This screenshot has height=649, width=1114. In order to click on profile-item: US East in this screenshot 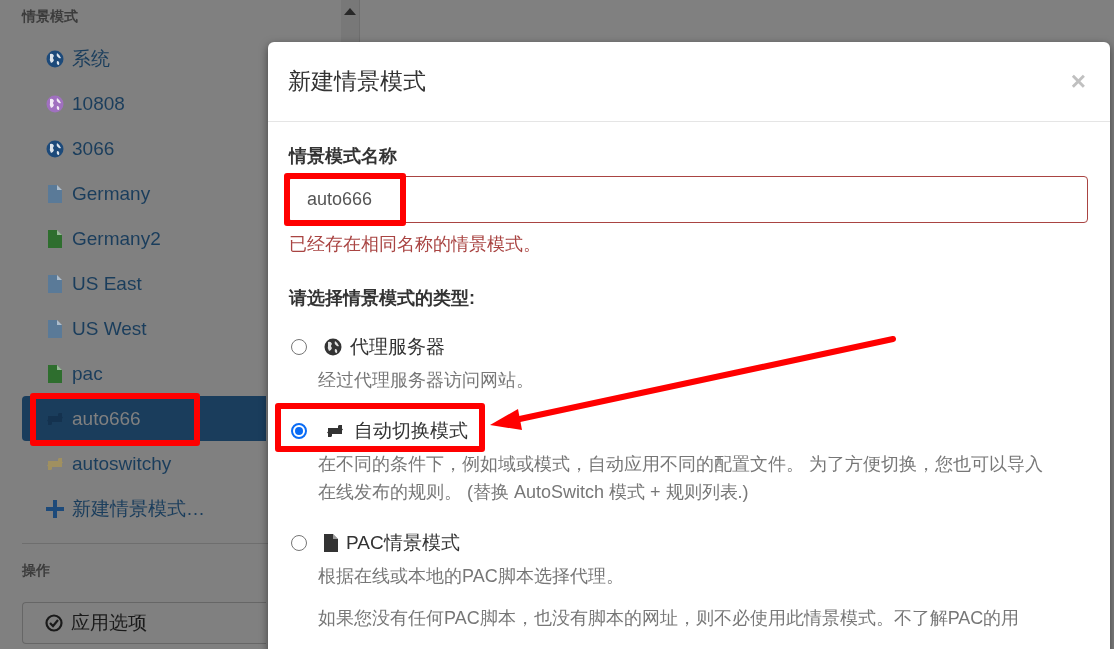, I will do `click(144, 283)`.